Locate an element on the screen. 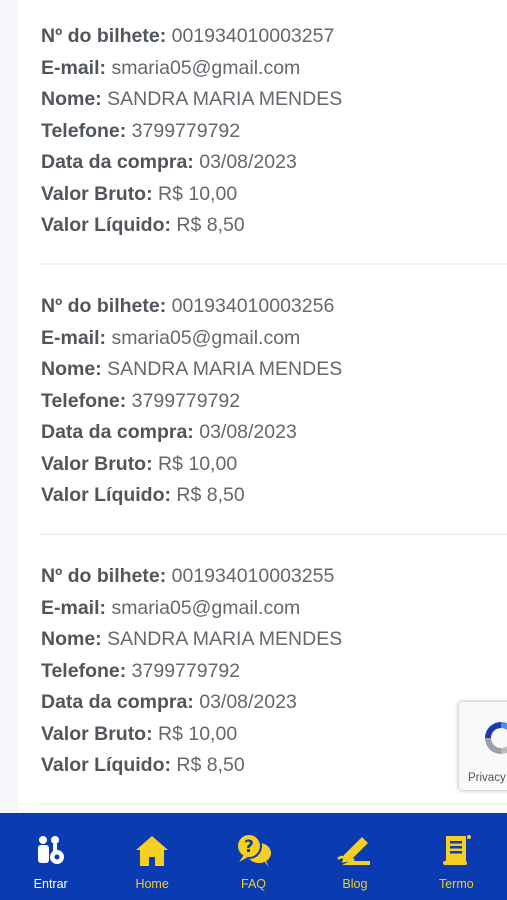 This screenshot has width=507, height=900. question-chat-icon: ? is located at coordinates (253, 850).